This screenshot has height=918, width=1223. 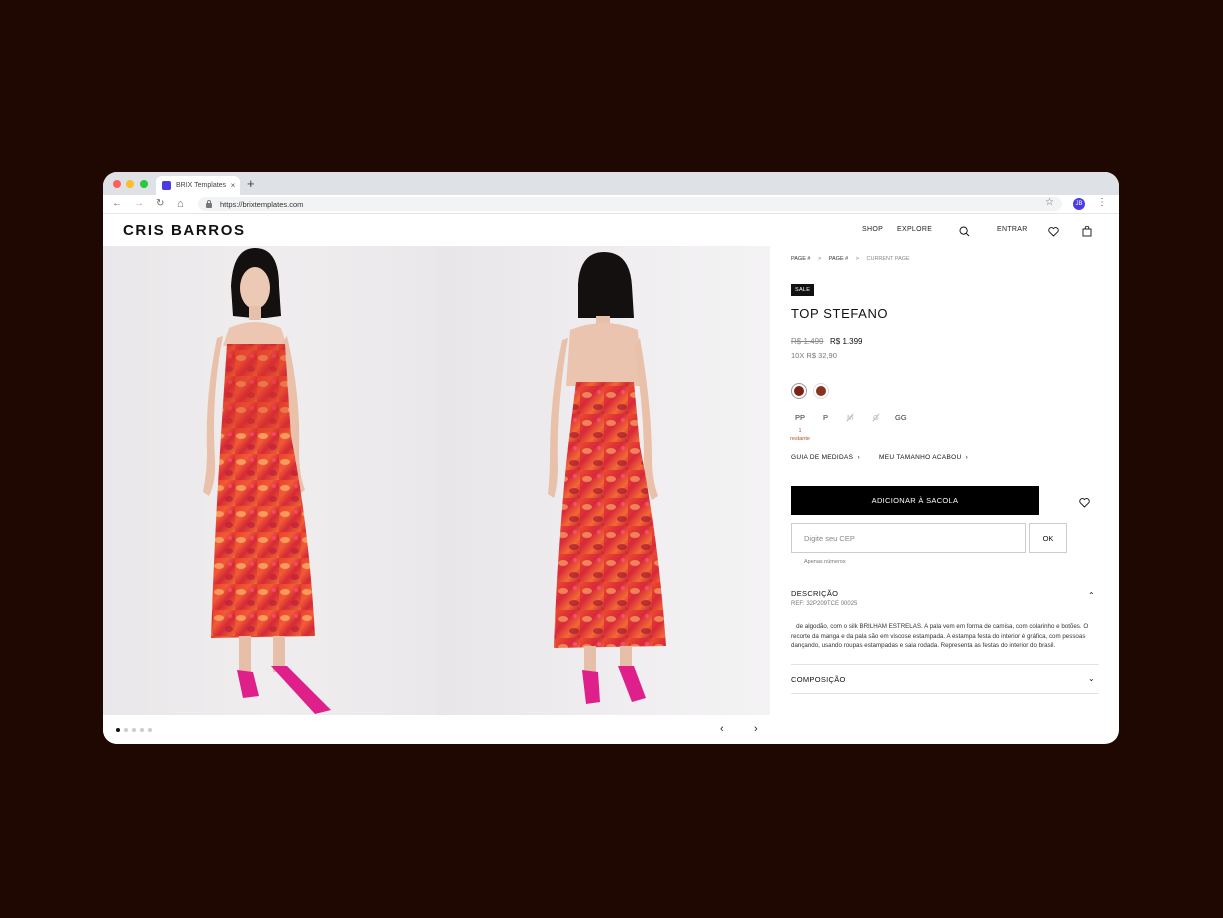 What do you see at coordinates (144, 184) in the screenshot?
I see `maximize-window-button` at bounding box center [144, 184].